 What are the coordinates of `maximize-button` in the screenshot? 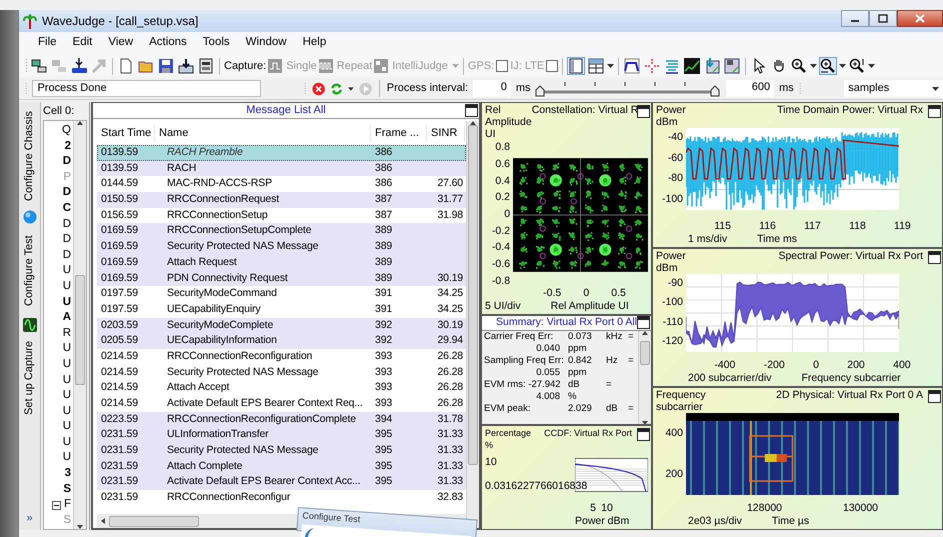 It's located at (883, 18).